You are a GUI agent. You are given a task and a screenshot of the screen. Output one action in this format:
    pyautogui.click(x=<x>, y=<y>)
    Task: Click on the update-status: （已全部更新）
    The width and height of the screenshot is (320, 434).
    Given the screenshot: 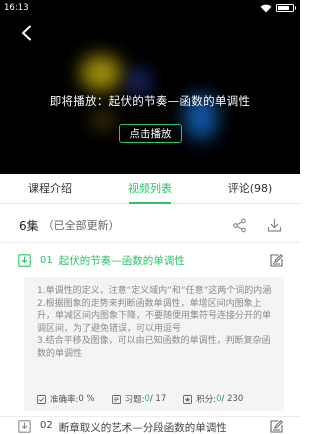 What is the action you would take?
    pyautogui.click(x=81, y=225)
    